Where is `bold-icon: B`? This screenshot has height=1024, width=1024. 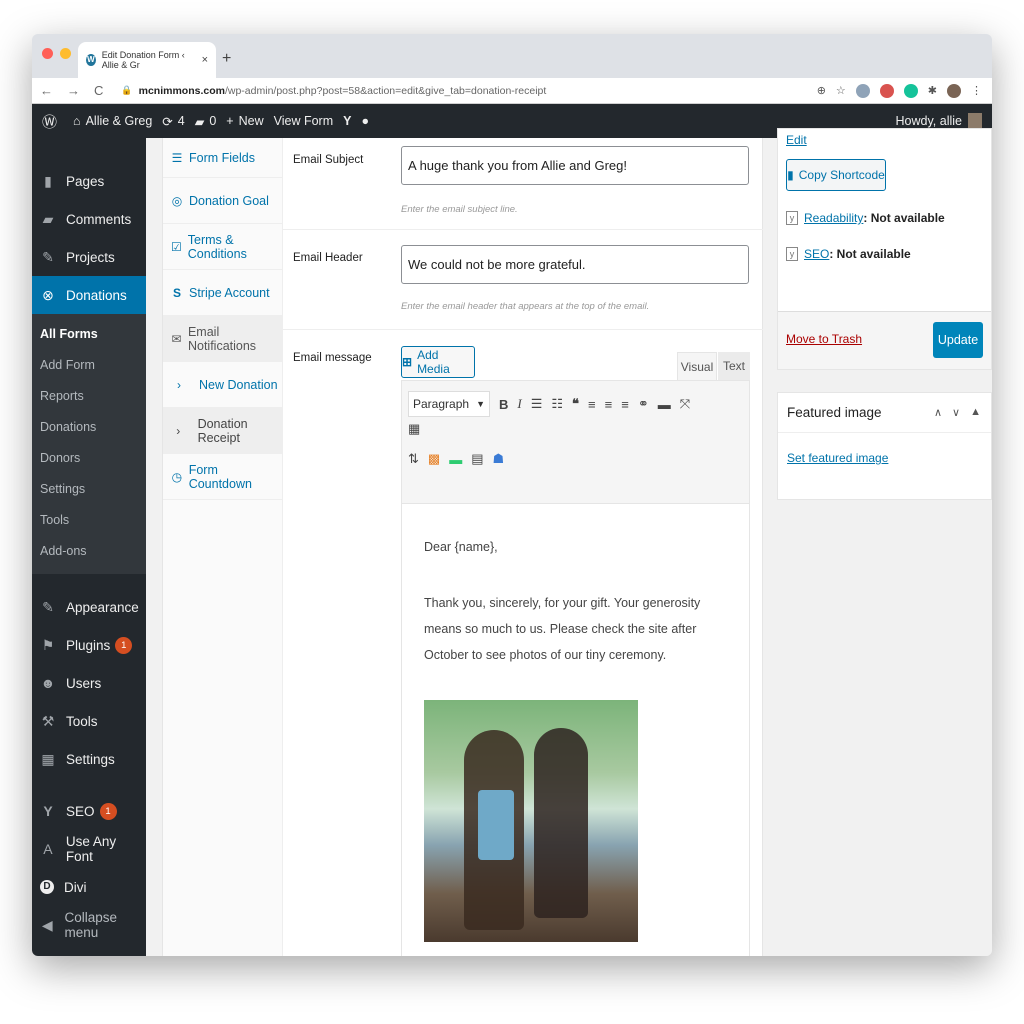
bold-icon: B is located at coordinates (503, 404).